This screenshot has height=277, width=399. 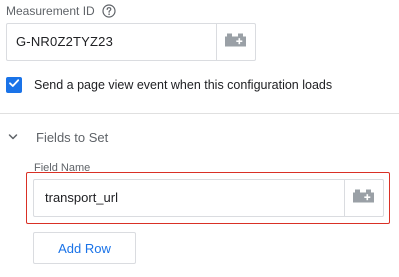 What do you see at coordinates (109, 11) in the screenshot?
I see `help-icon` at bounding box center [109, 11].